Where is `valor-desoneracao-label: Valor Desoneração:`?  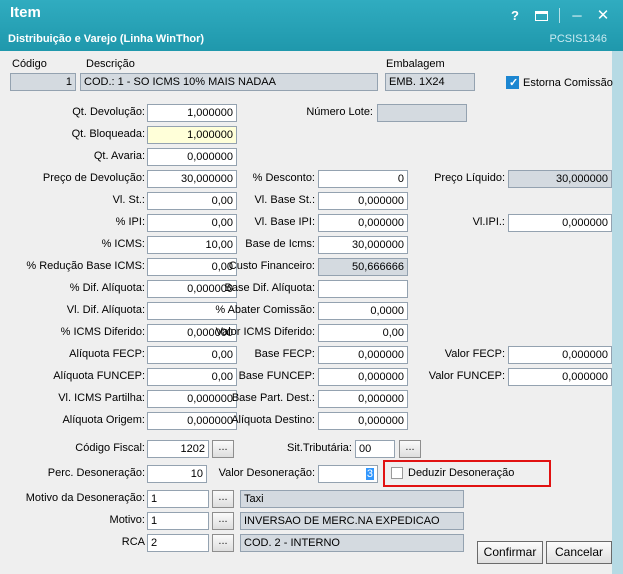
valor-desoneracao-label: Valor Desoneração: is located at coordinates (266, 473).